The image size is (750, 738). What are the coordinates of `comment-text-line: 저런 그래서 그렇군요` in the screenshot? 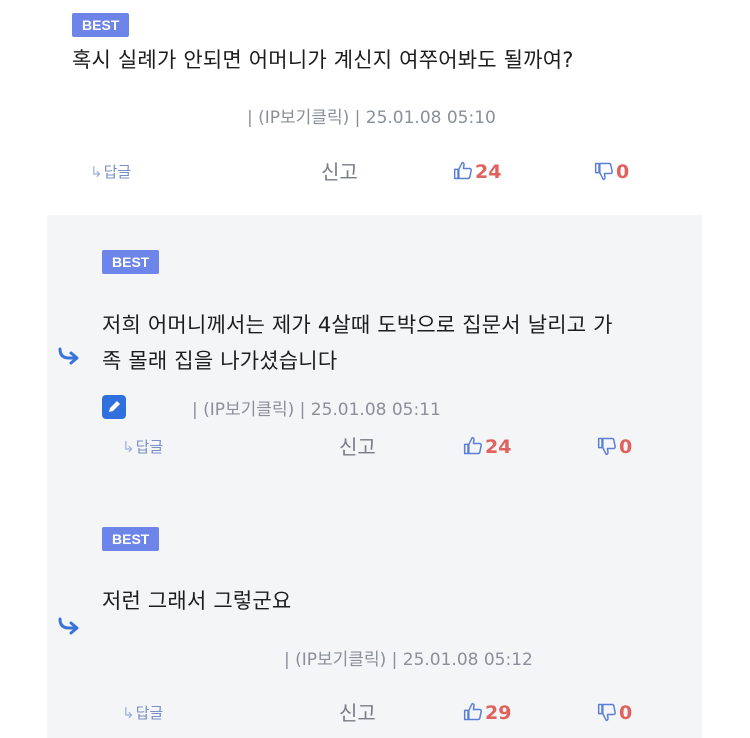 It's located at (197, 601).